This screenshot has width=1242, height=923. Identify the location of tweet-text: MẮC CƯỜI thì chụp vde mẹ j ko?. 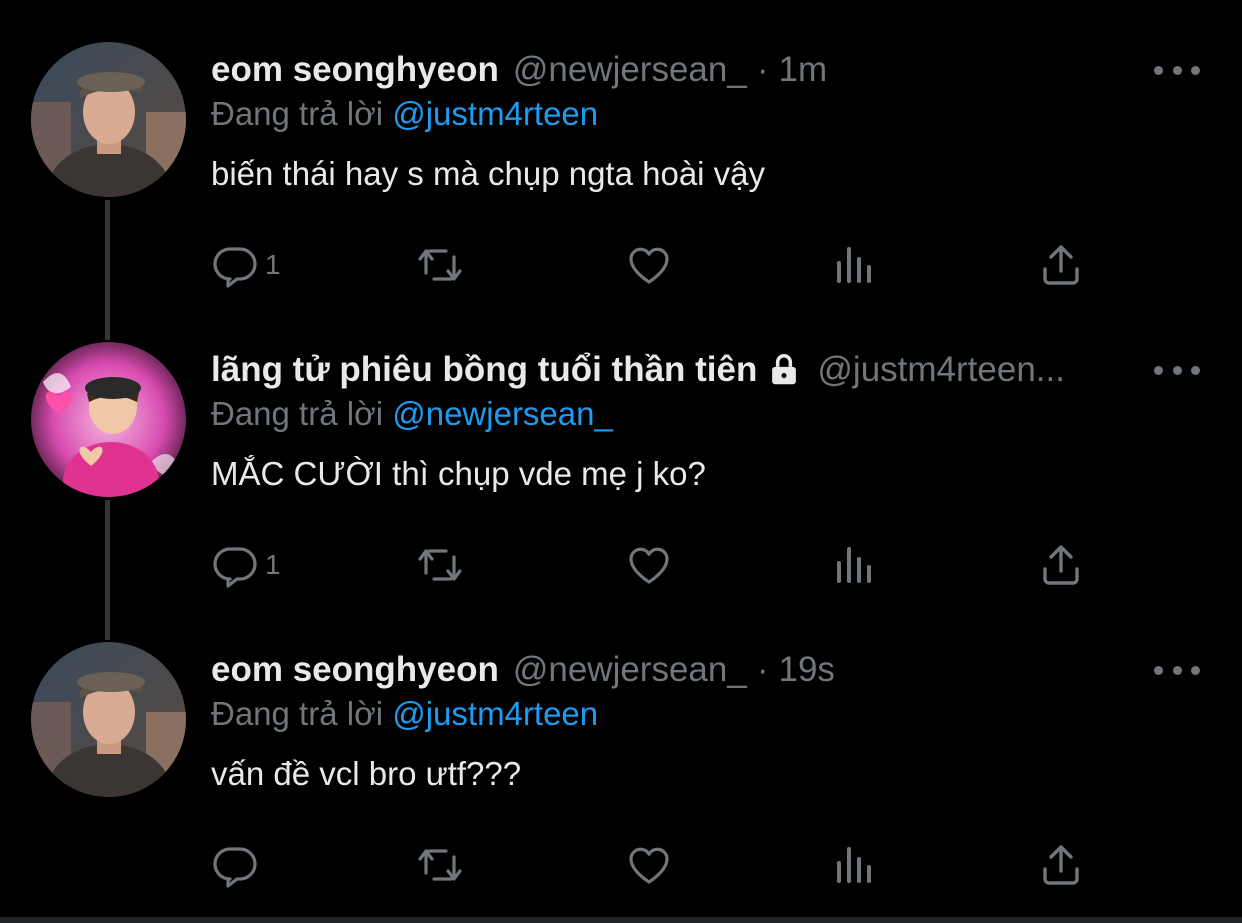
(458, 473).